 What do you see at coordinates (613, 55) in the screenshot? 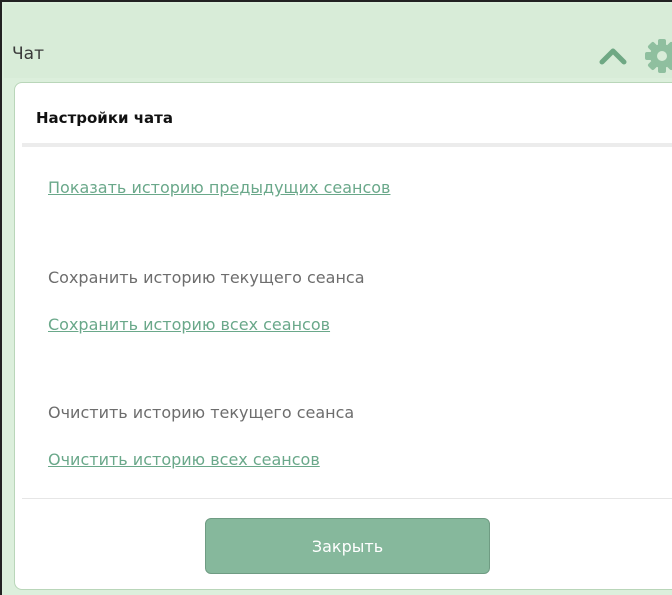
I see `chevron-up-icon` at bounding box center [613, 55].